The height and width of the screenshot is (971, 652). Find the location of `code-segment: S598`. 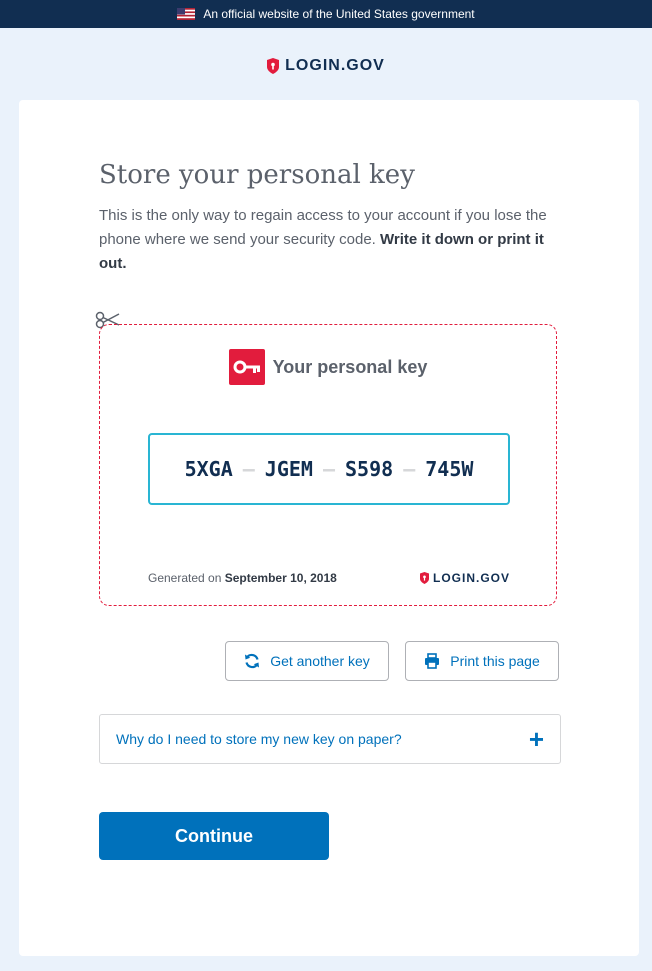

code-segment: S598 is located at coordinates (369, 469).